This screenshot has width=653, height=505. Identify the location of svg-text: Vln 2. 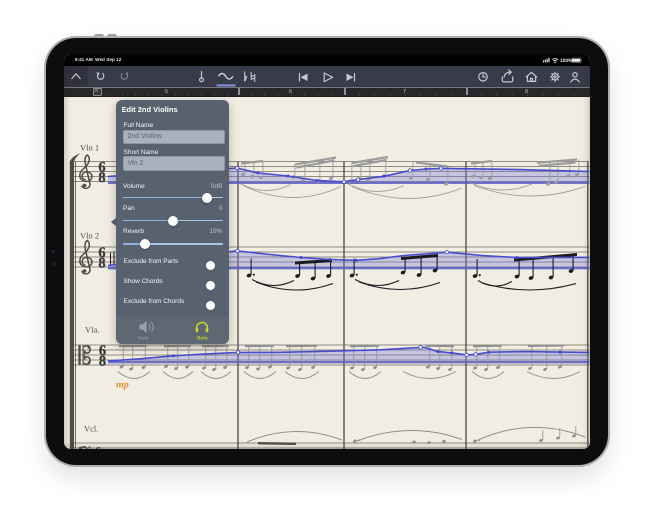
(89, 236).